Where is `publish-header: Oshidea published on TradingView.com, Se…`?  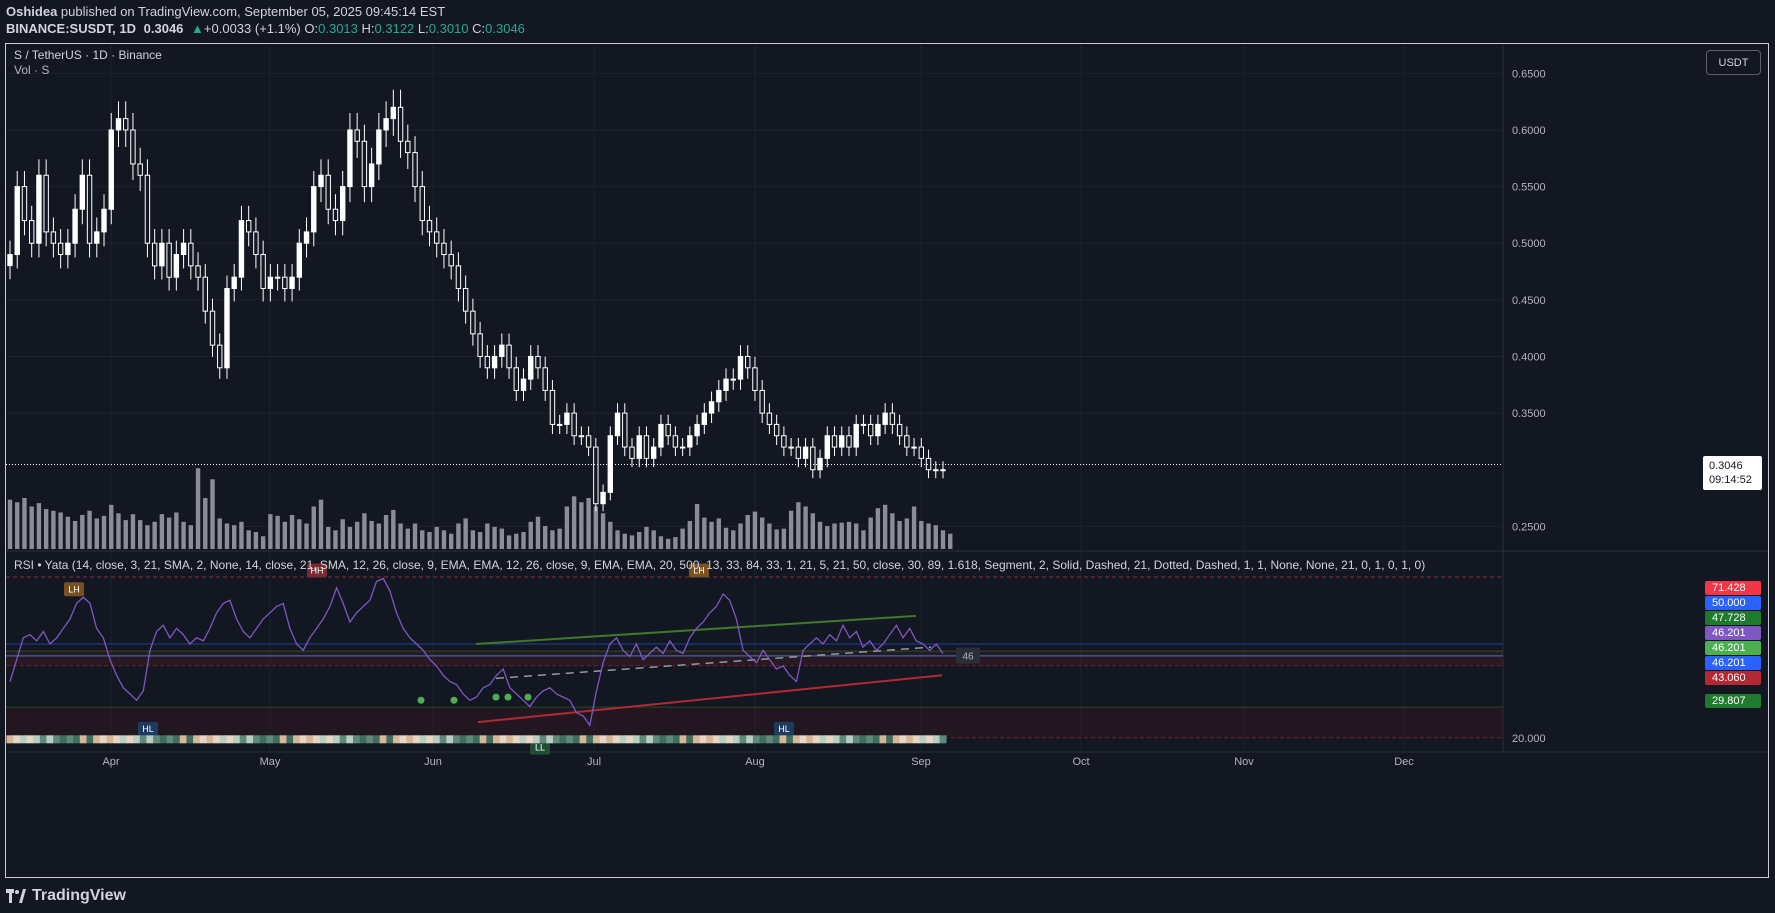
publish-header: Oshidea published on TradingView.com, Se… is located at coordinates (887, 21).